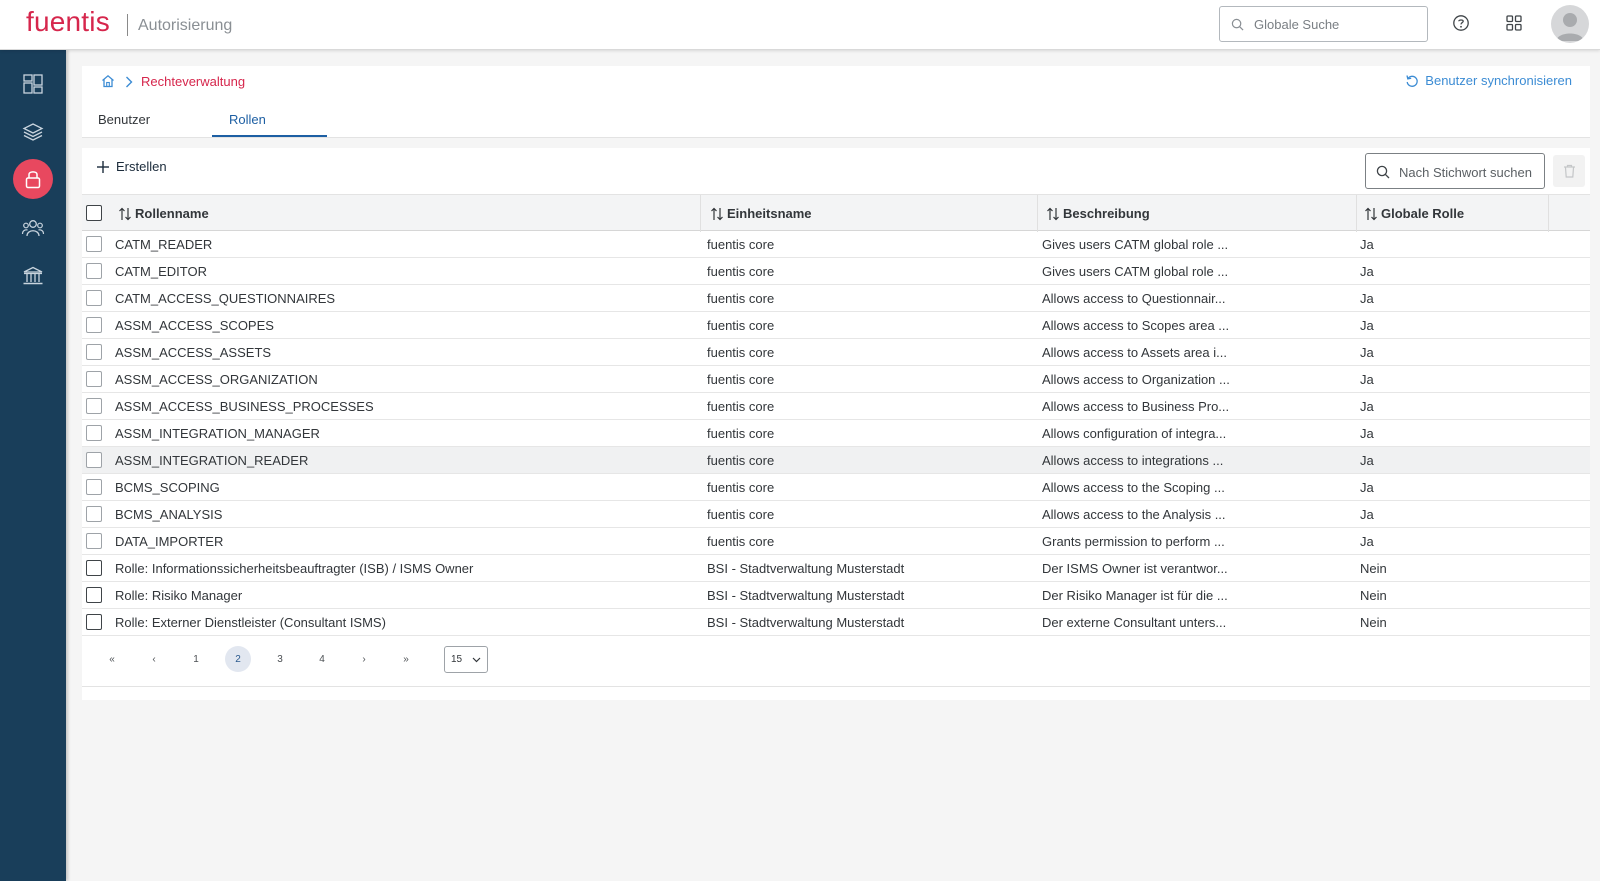 The width and height of the screenshot is (1600, 881). What do you see at coordinates (406, 659) in the screenshot?
I see `last-page-button: »` at bounding box center [406, 659].